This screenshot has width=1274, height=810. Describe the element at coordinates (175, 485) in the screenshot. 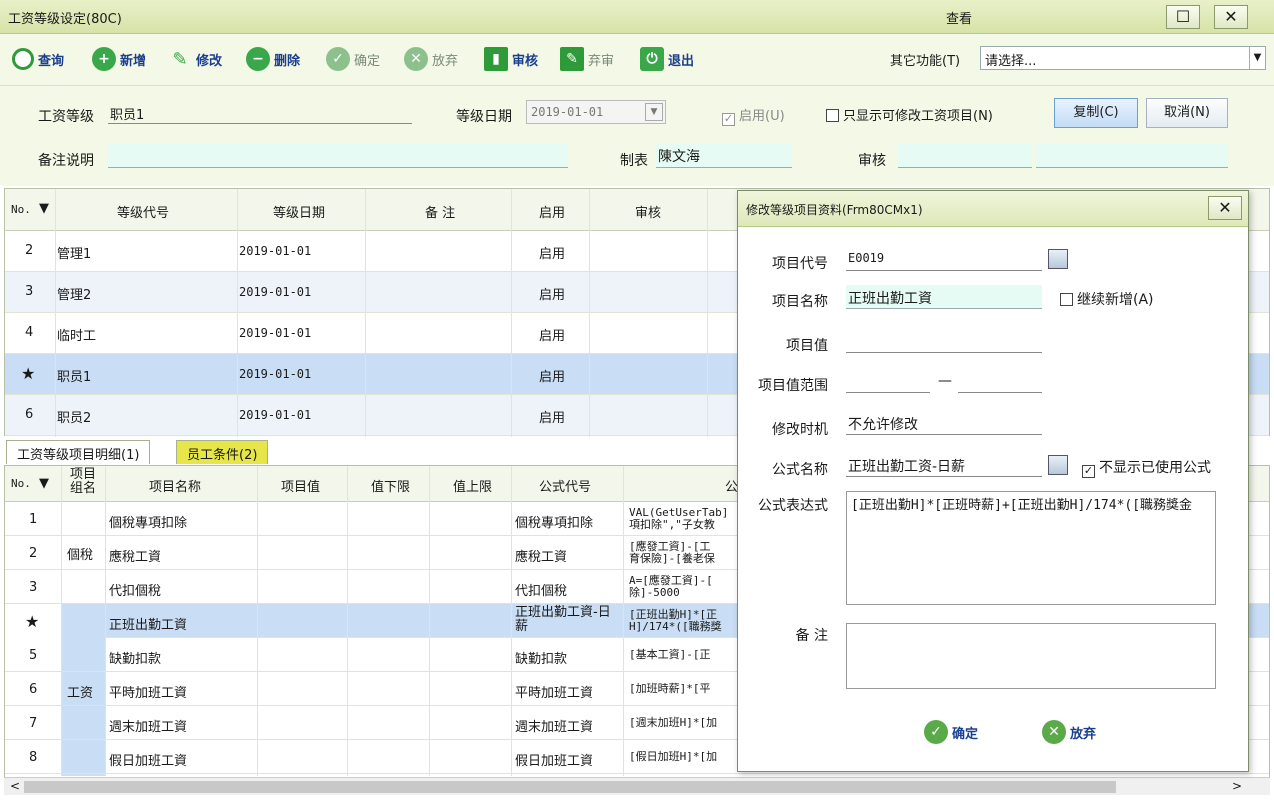

I see `header-name: 项目名称` at that location.